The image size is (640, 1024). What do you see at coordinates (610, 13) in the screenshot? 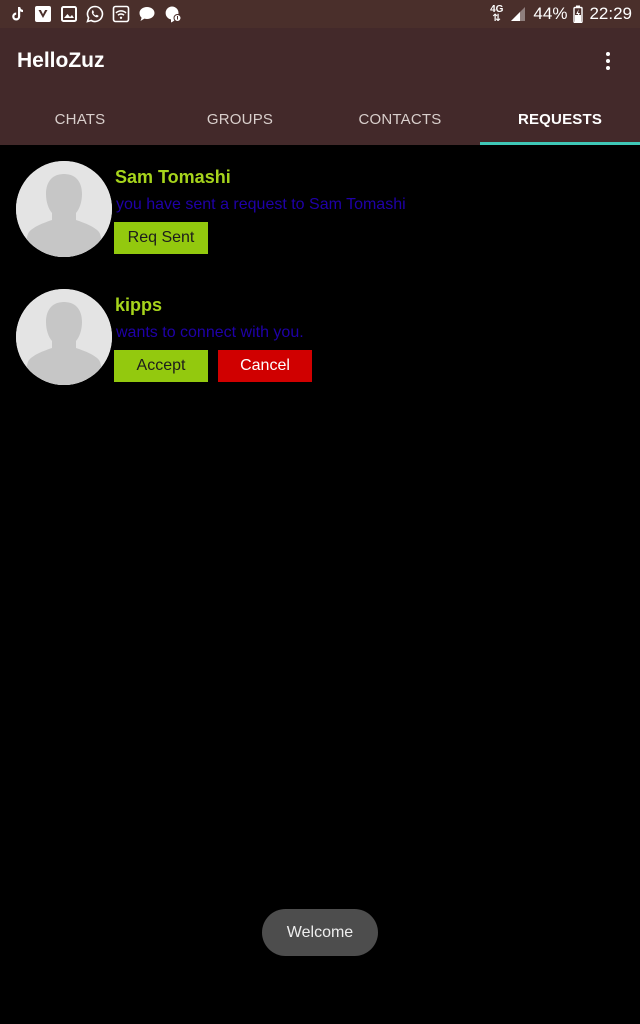
I see `clock: 22:29` at bounding box center [610, 13].